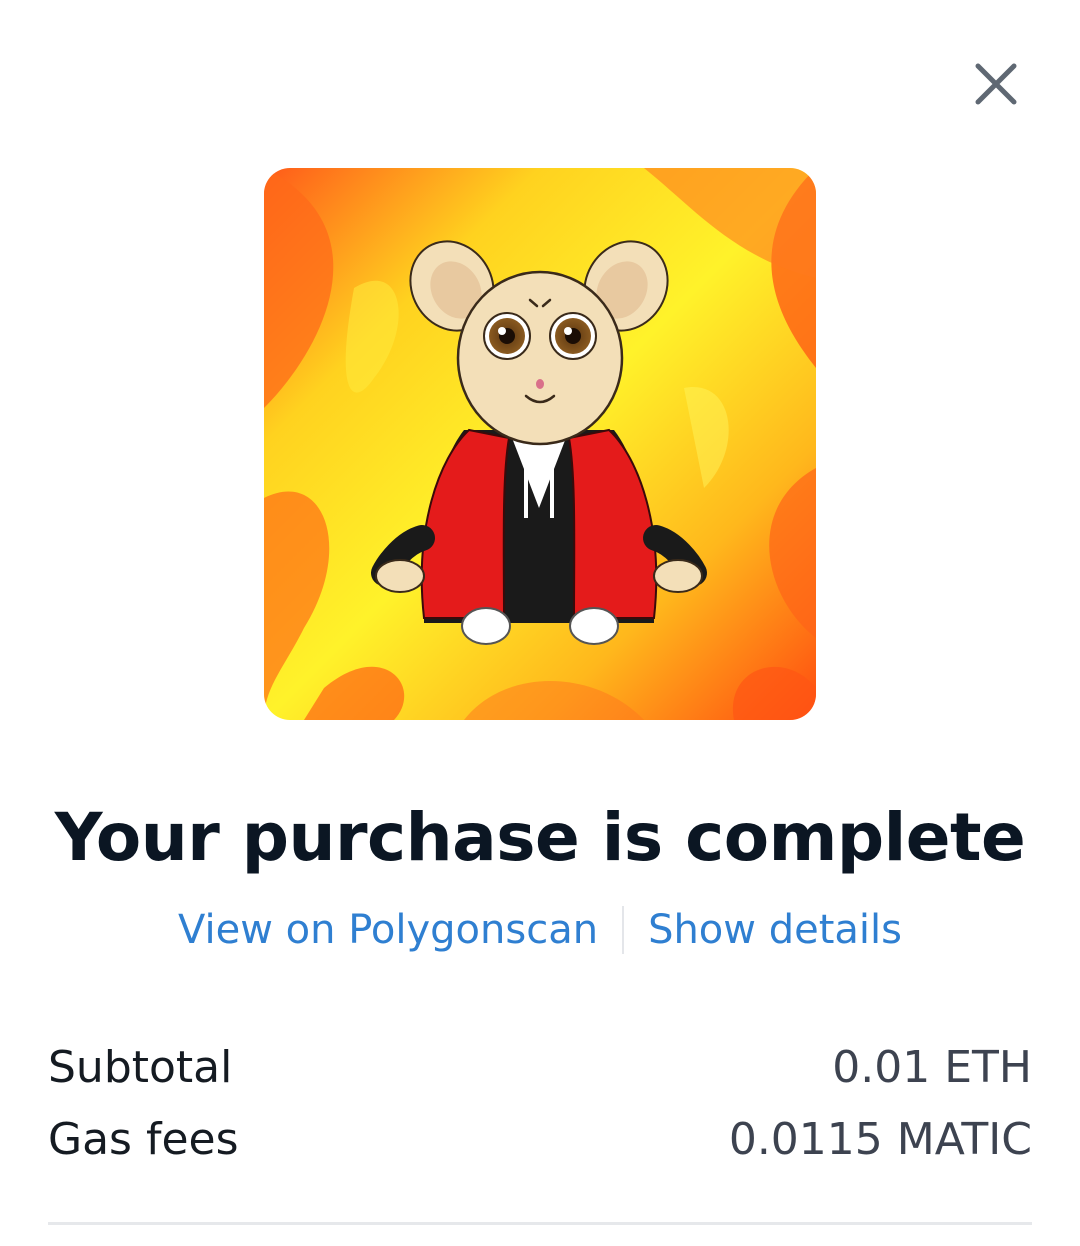 The height and width of the screenshot is (1246, 1080). I want to click on subtotal-row: Subtotal 0.01 ETH, so click(540, 1068).